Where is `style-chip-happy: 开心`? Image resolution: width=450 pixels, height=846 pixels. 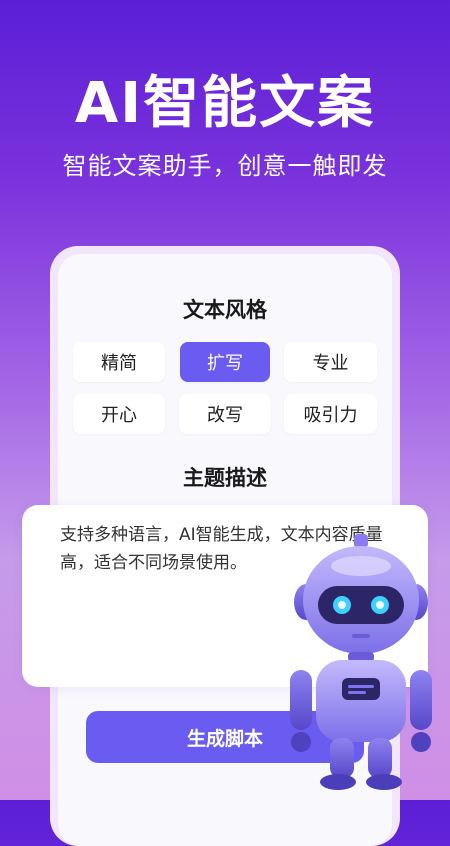
style-chip-happy: 开心 is located at coordinates (119, 414).